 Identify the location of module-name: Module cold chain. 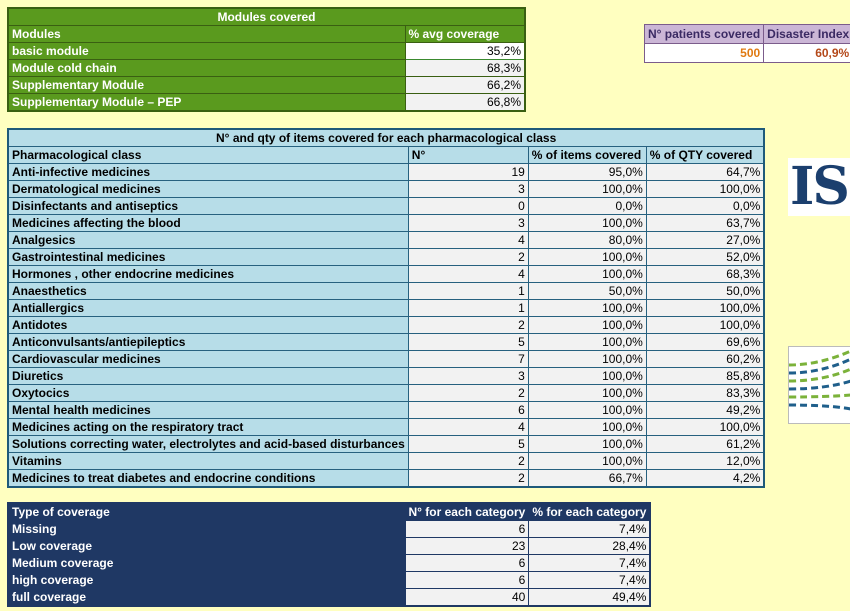
(206, 68).